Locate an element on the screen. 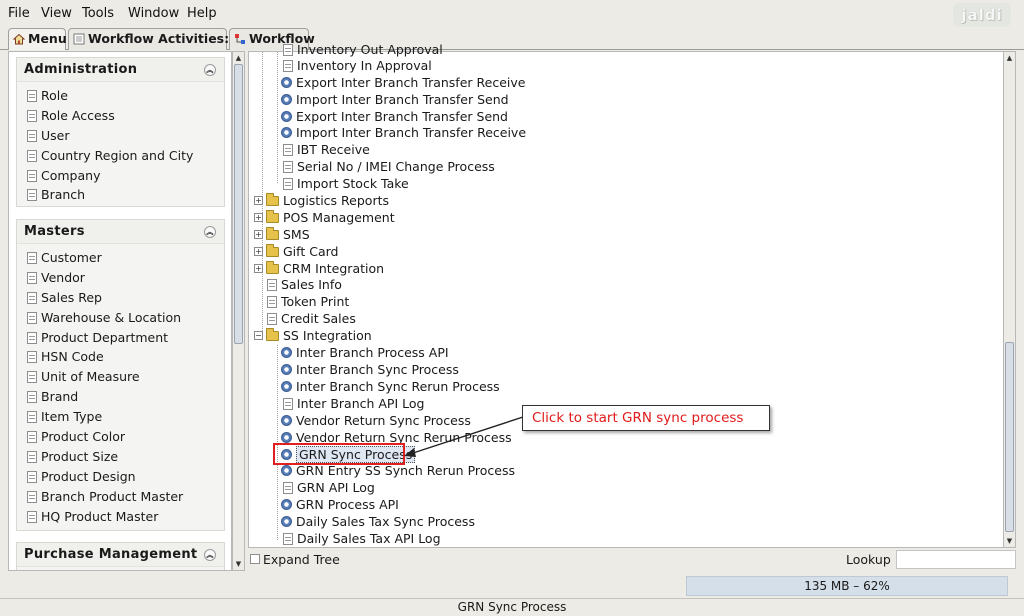 This screenshot has height=616, width=1024. tree-folder-ss-integration: SS Integration is located at coordinates (319, 335).